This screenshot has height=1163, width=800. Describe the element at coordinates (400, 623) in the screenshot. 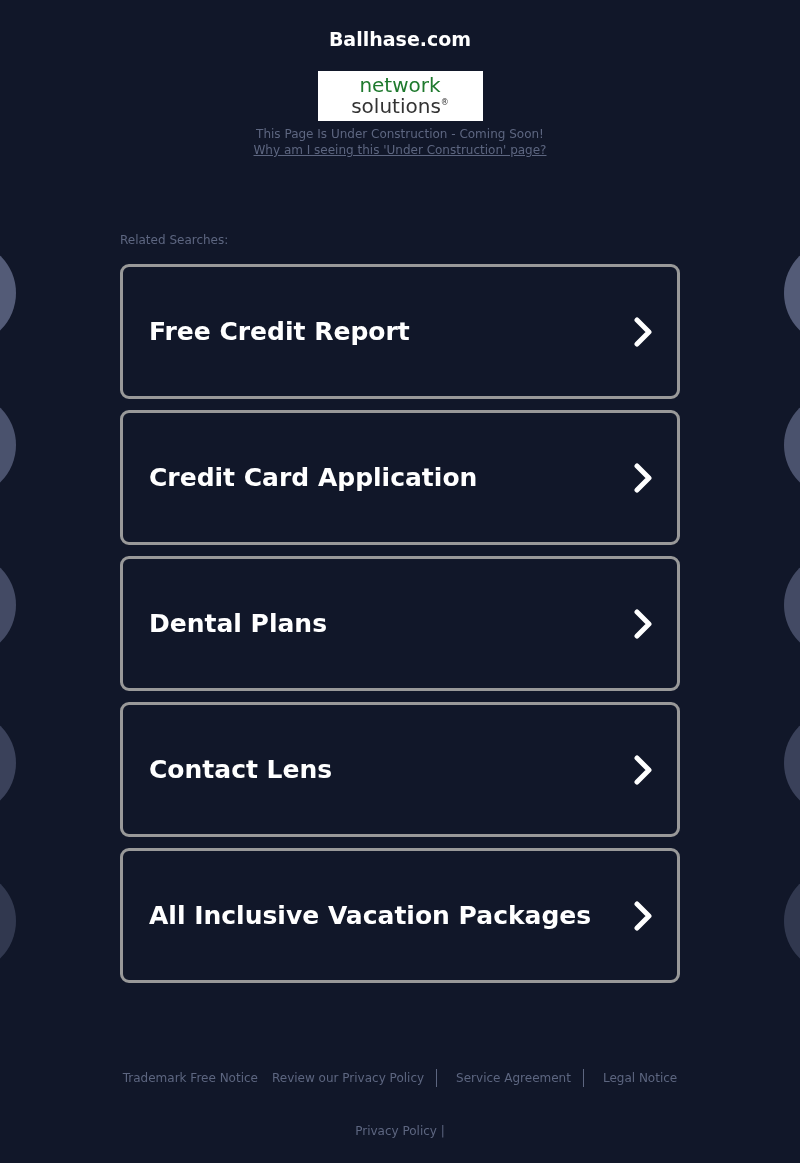

I see `search-link-card: Dental Plans` at that location.